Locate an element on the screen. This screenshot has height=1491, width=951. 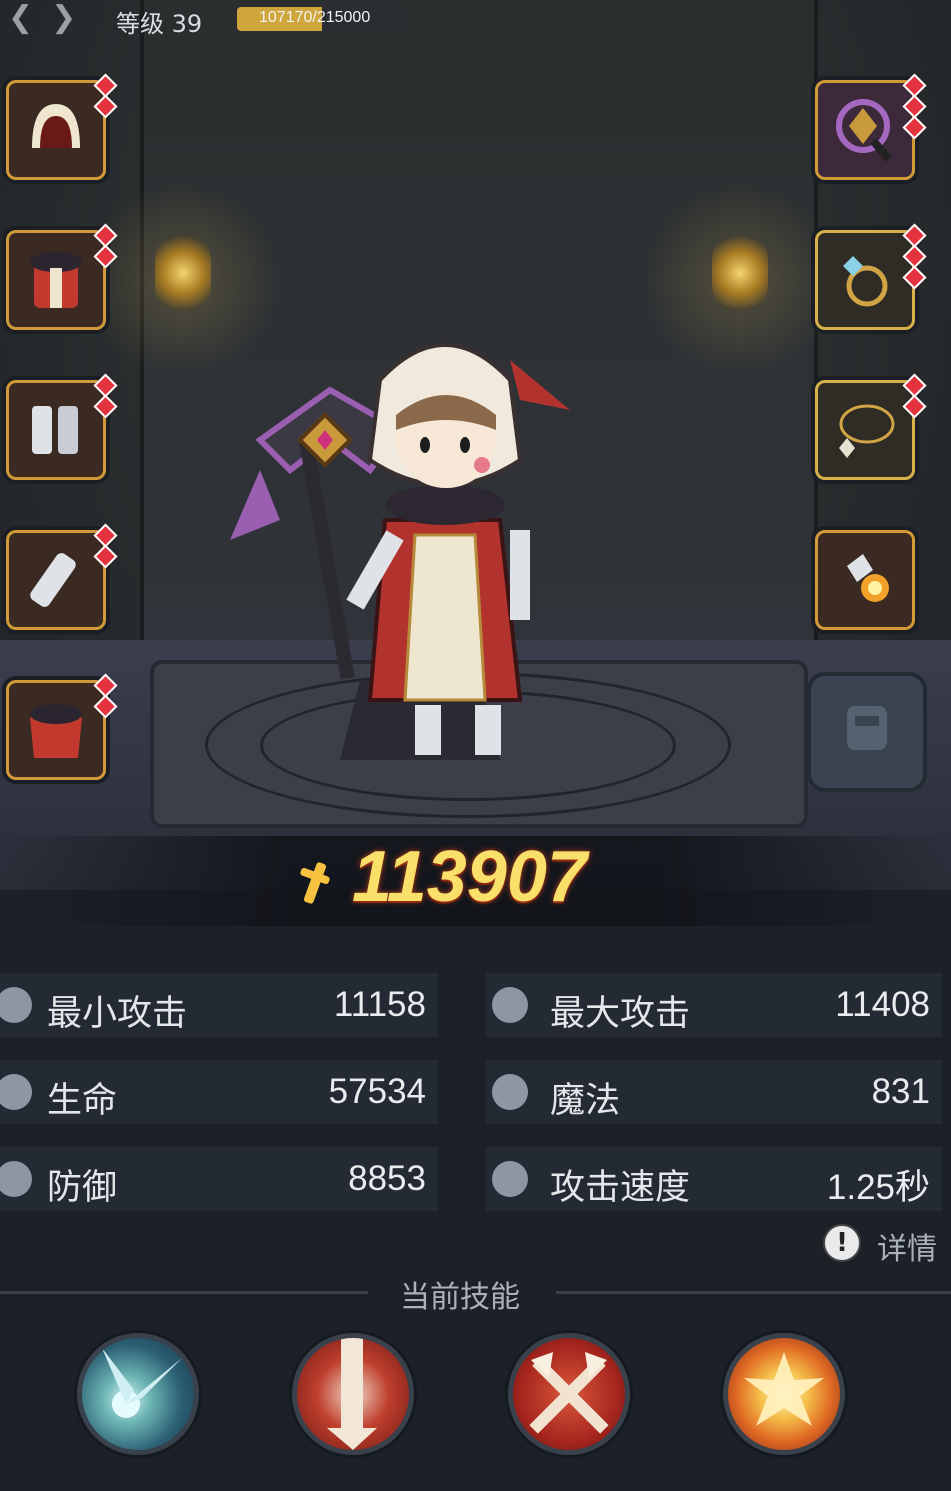
holy-strike-icon is located at coordinates (352, 1394).